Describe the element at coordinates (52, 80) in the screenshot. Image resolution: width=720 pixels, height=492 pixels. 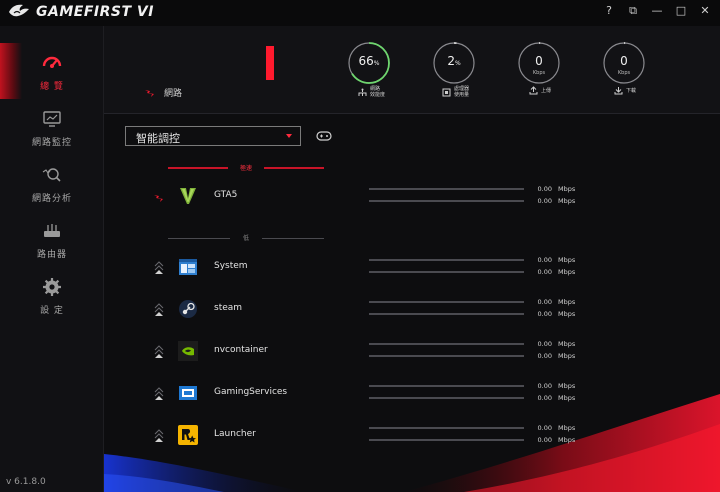
I see `sidebar-item-dashboard: 總 覽` at that location.